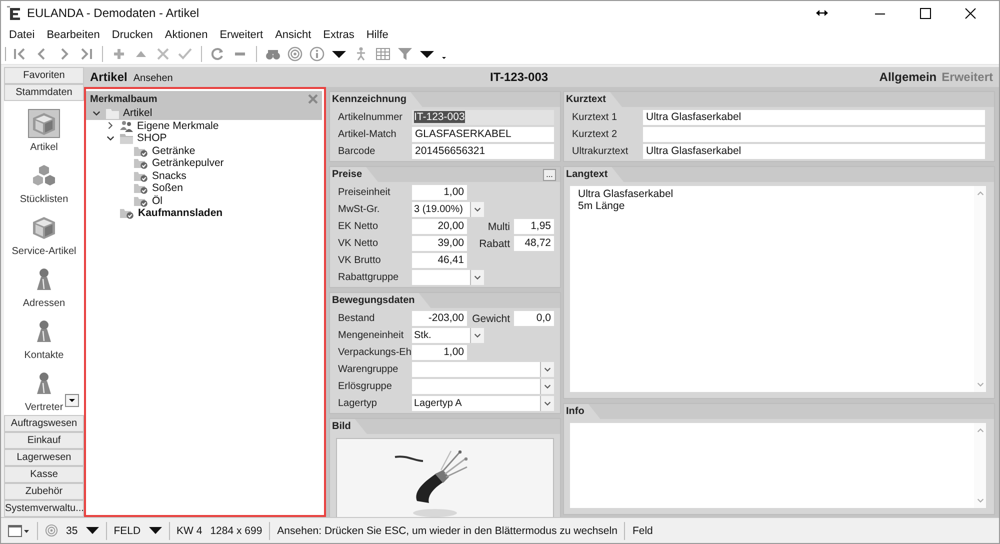 The width and height of the screenshot is (1000, 544). Describe the element at coordinates (439, 226) in the screenshot. I see `number-field: 20,00` at that location.